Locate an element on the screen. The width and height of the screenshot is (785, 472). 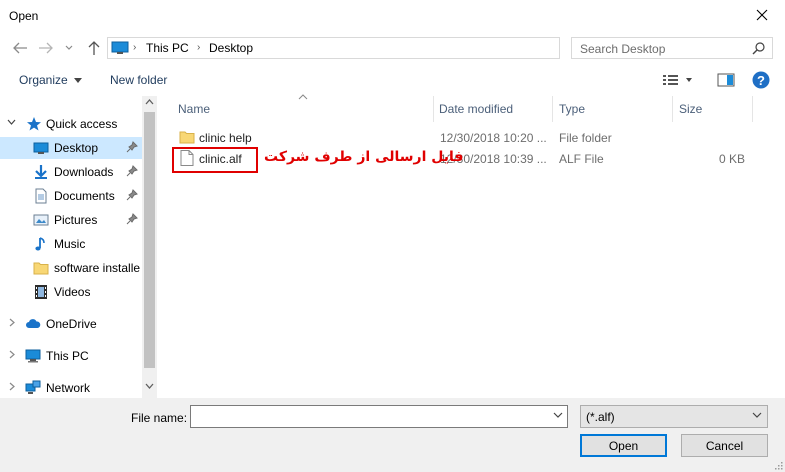
preview-pane-icon is located at coordinates (726, 80).